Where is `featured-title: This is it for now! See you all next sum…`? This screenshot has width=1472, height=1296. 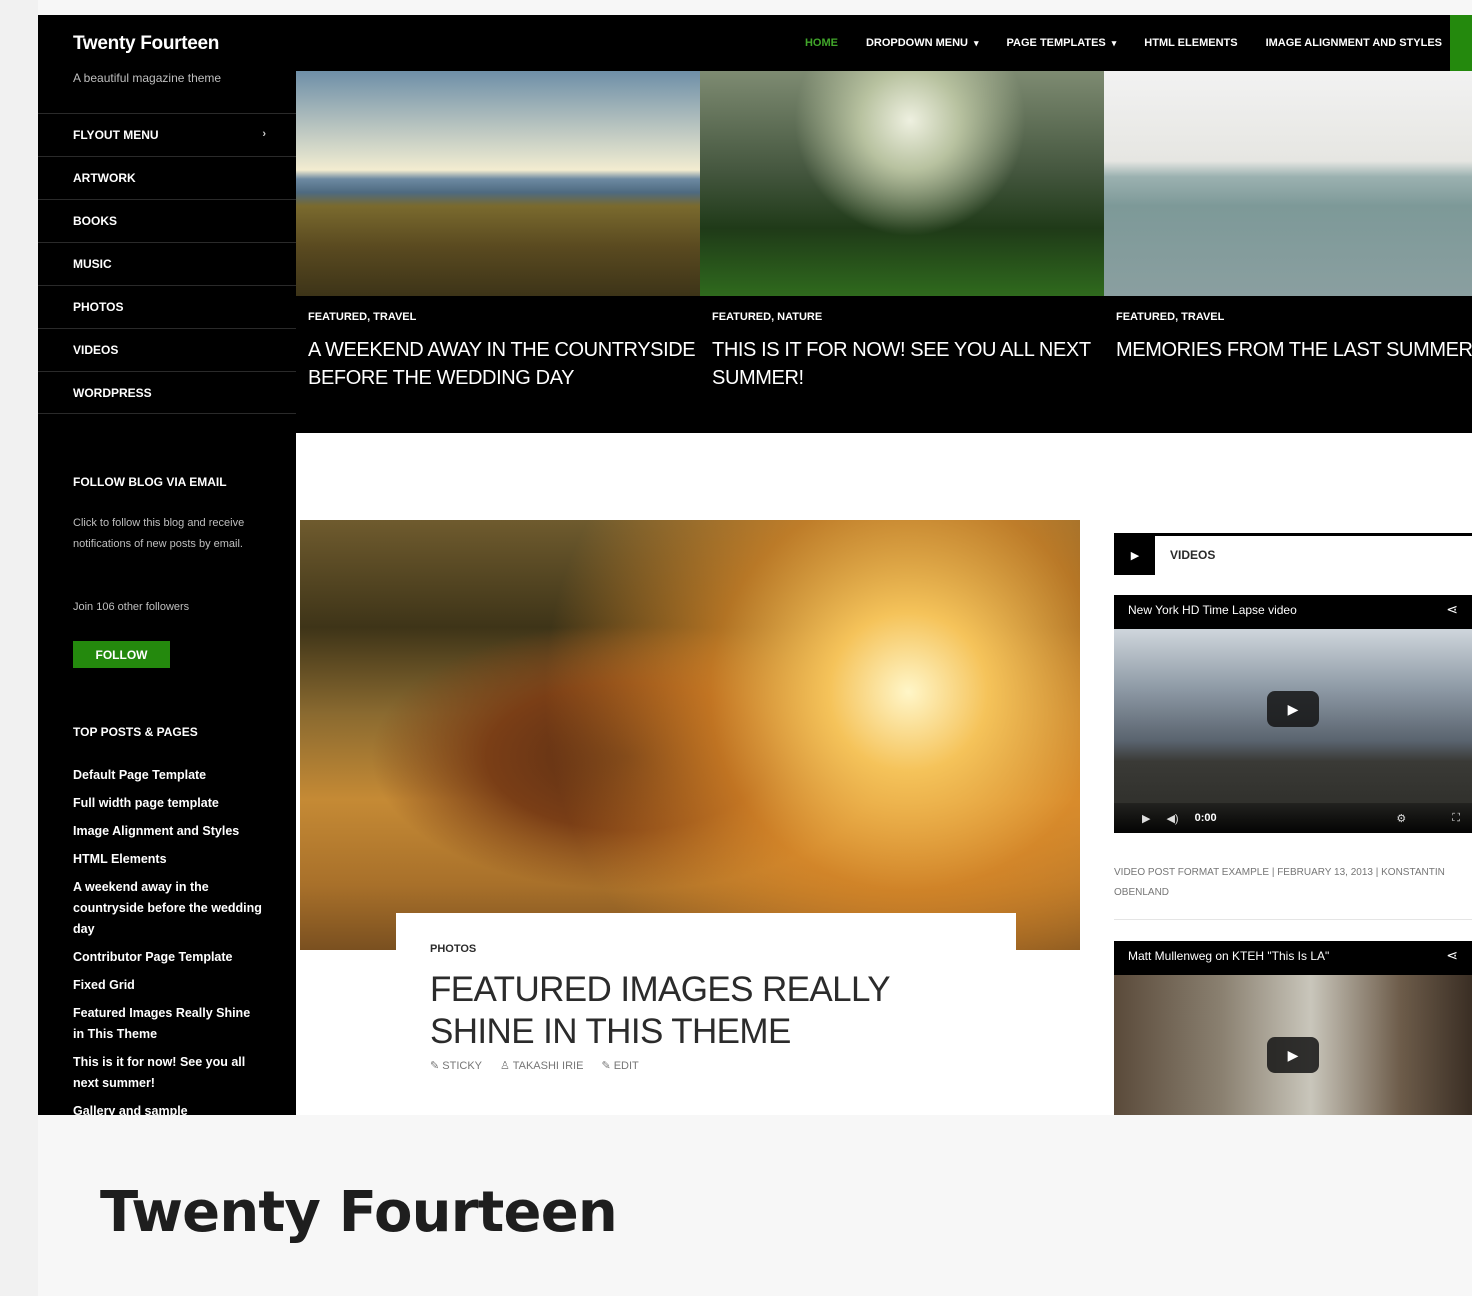 featured-title: This is it for now! See you all next sum… is located at coordinates (907, 364).